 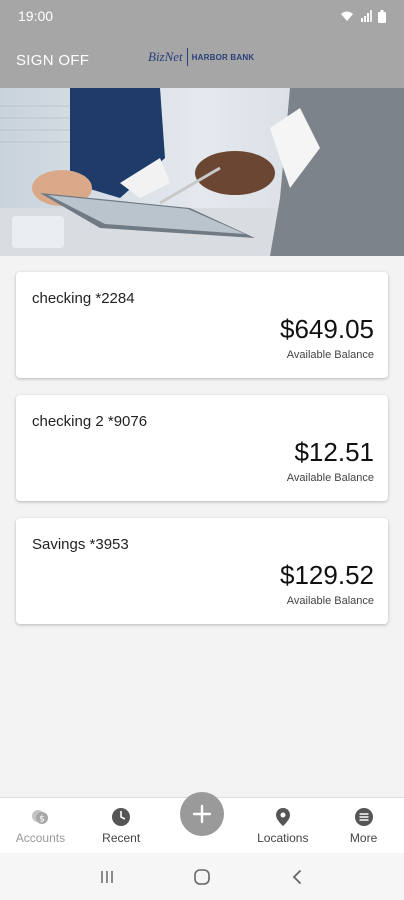 What do you see at coordinates (283, 838) in the screenshot?
I see `nav-locations-label: Locations` at bounding box center [283, 838].